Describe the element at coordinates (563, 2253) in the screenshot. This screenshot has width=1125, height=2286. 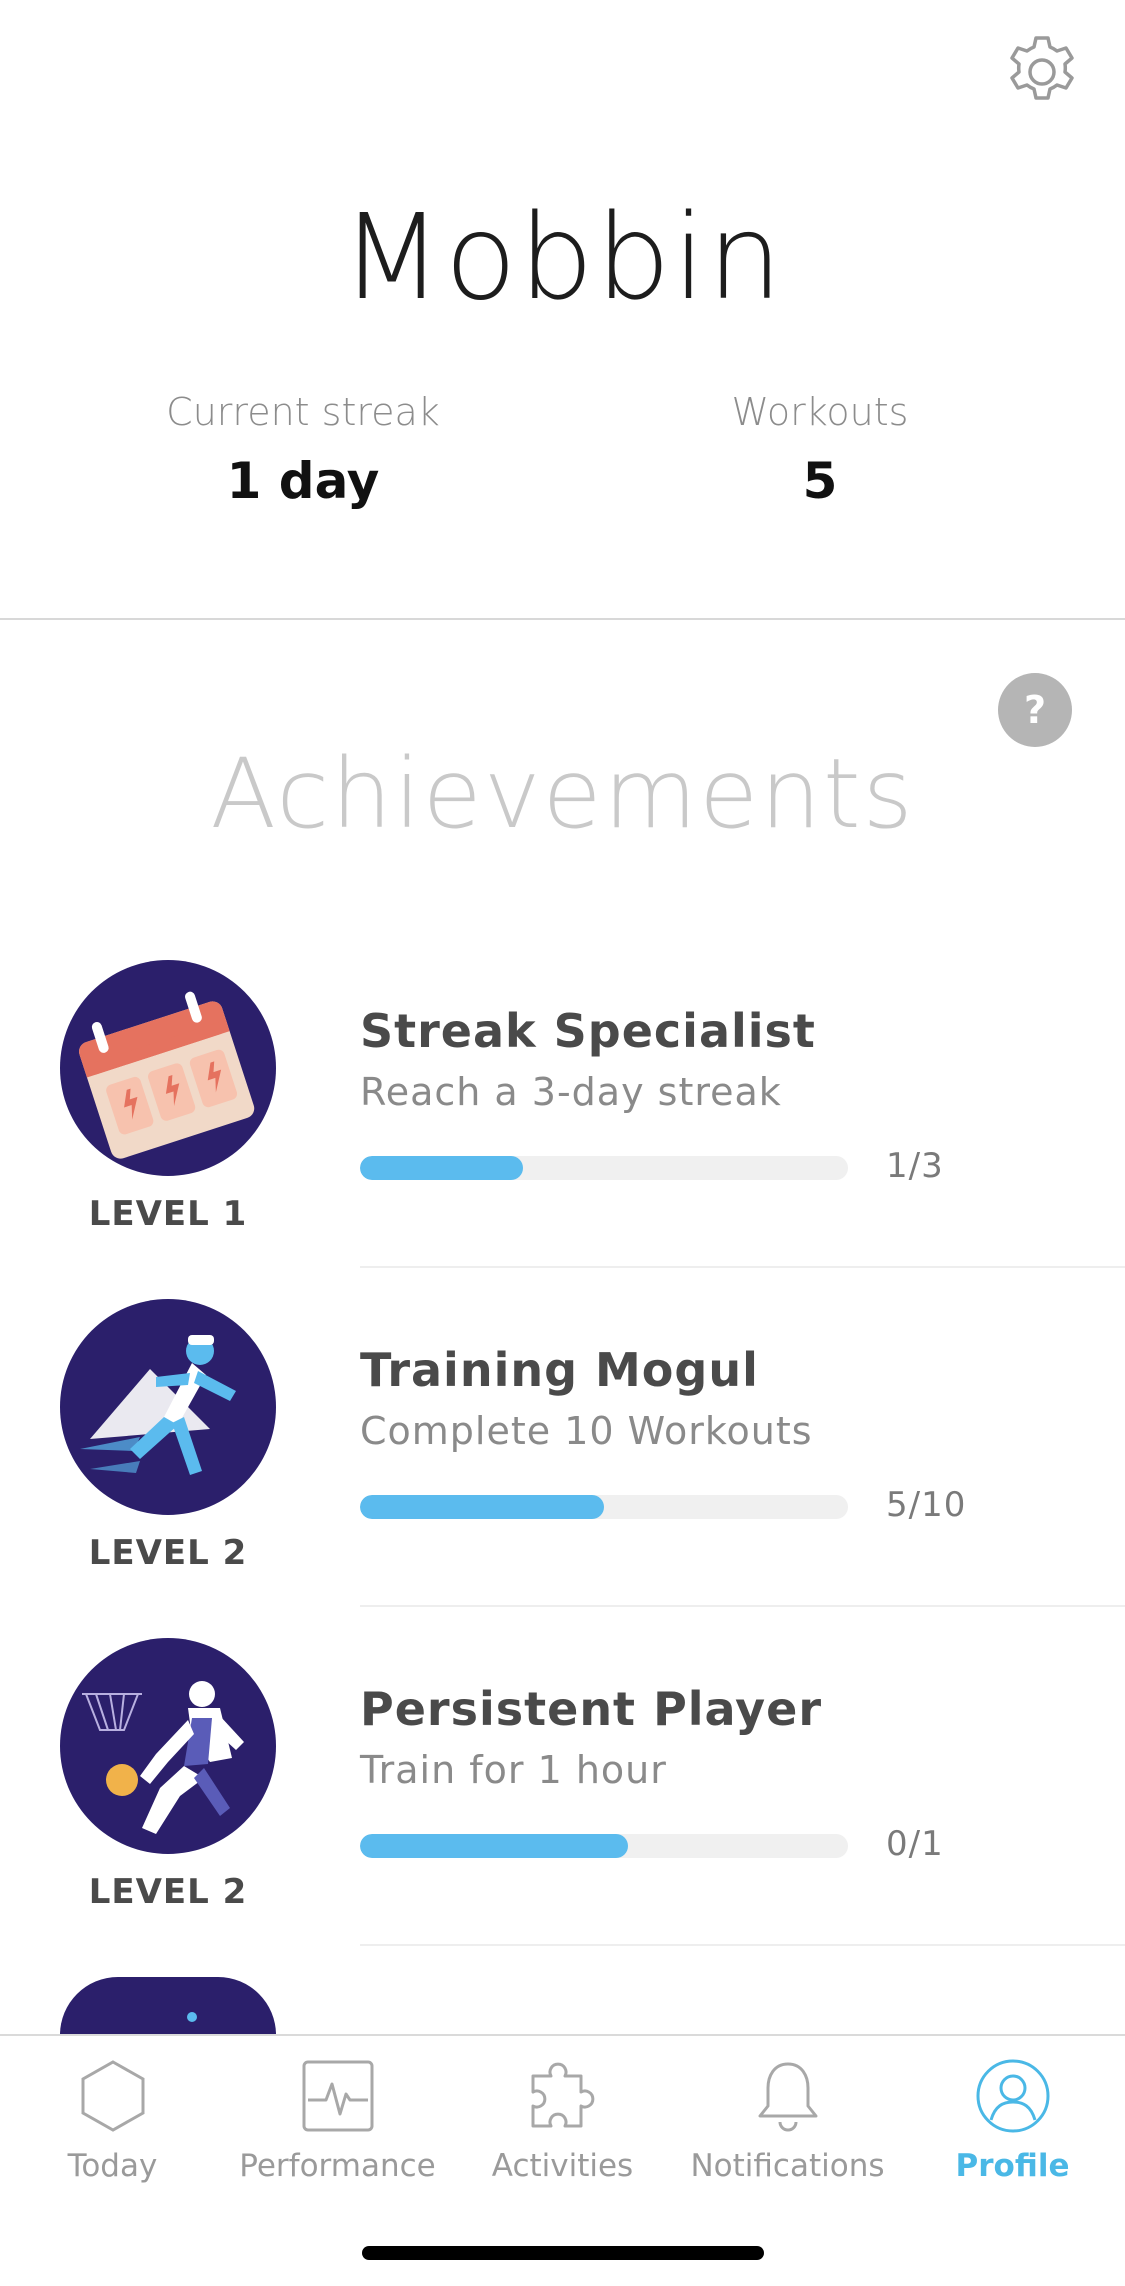
I see `home-indicator` at that location.